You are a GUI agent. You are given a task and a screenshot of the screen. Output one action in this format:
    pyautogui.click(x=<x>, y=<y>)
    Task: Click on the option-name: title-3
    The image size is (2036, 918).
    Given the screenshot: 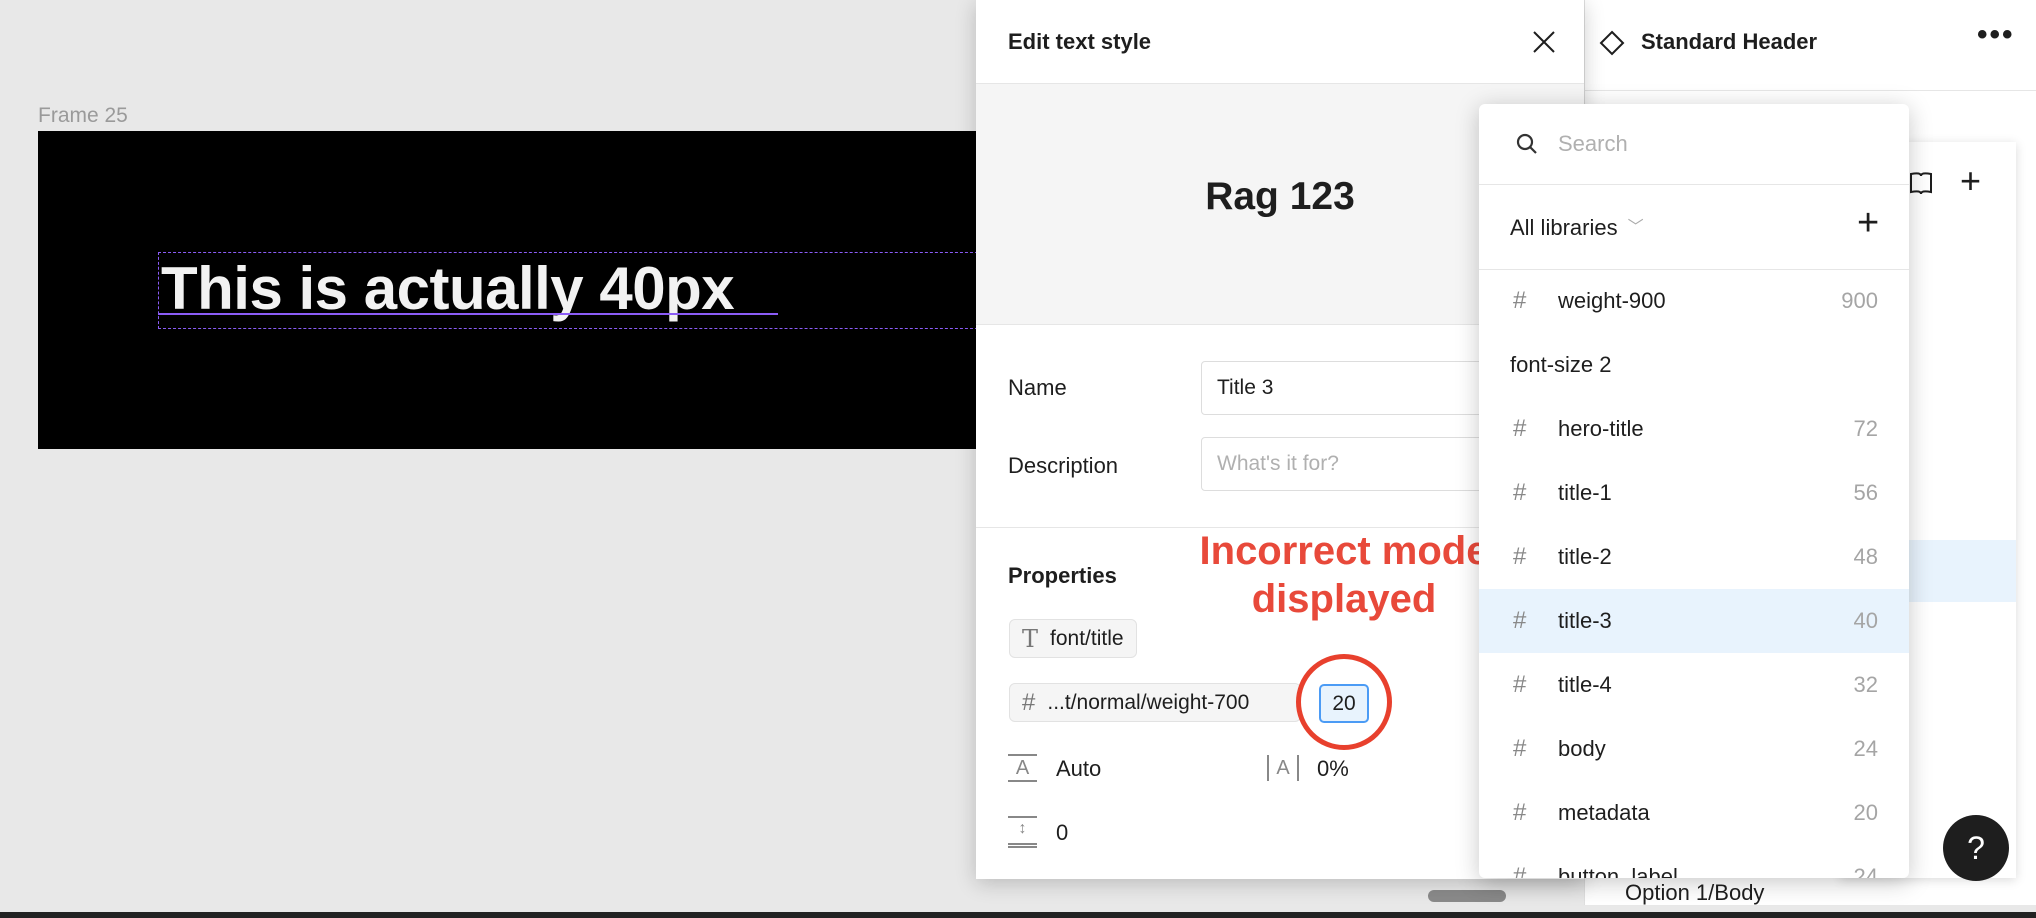 What is the action you would take?
    pyautogui.click(x=1585, y=620)
    